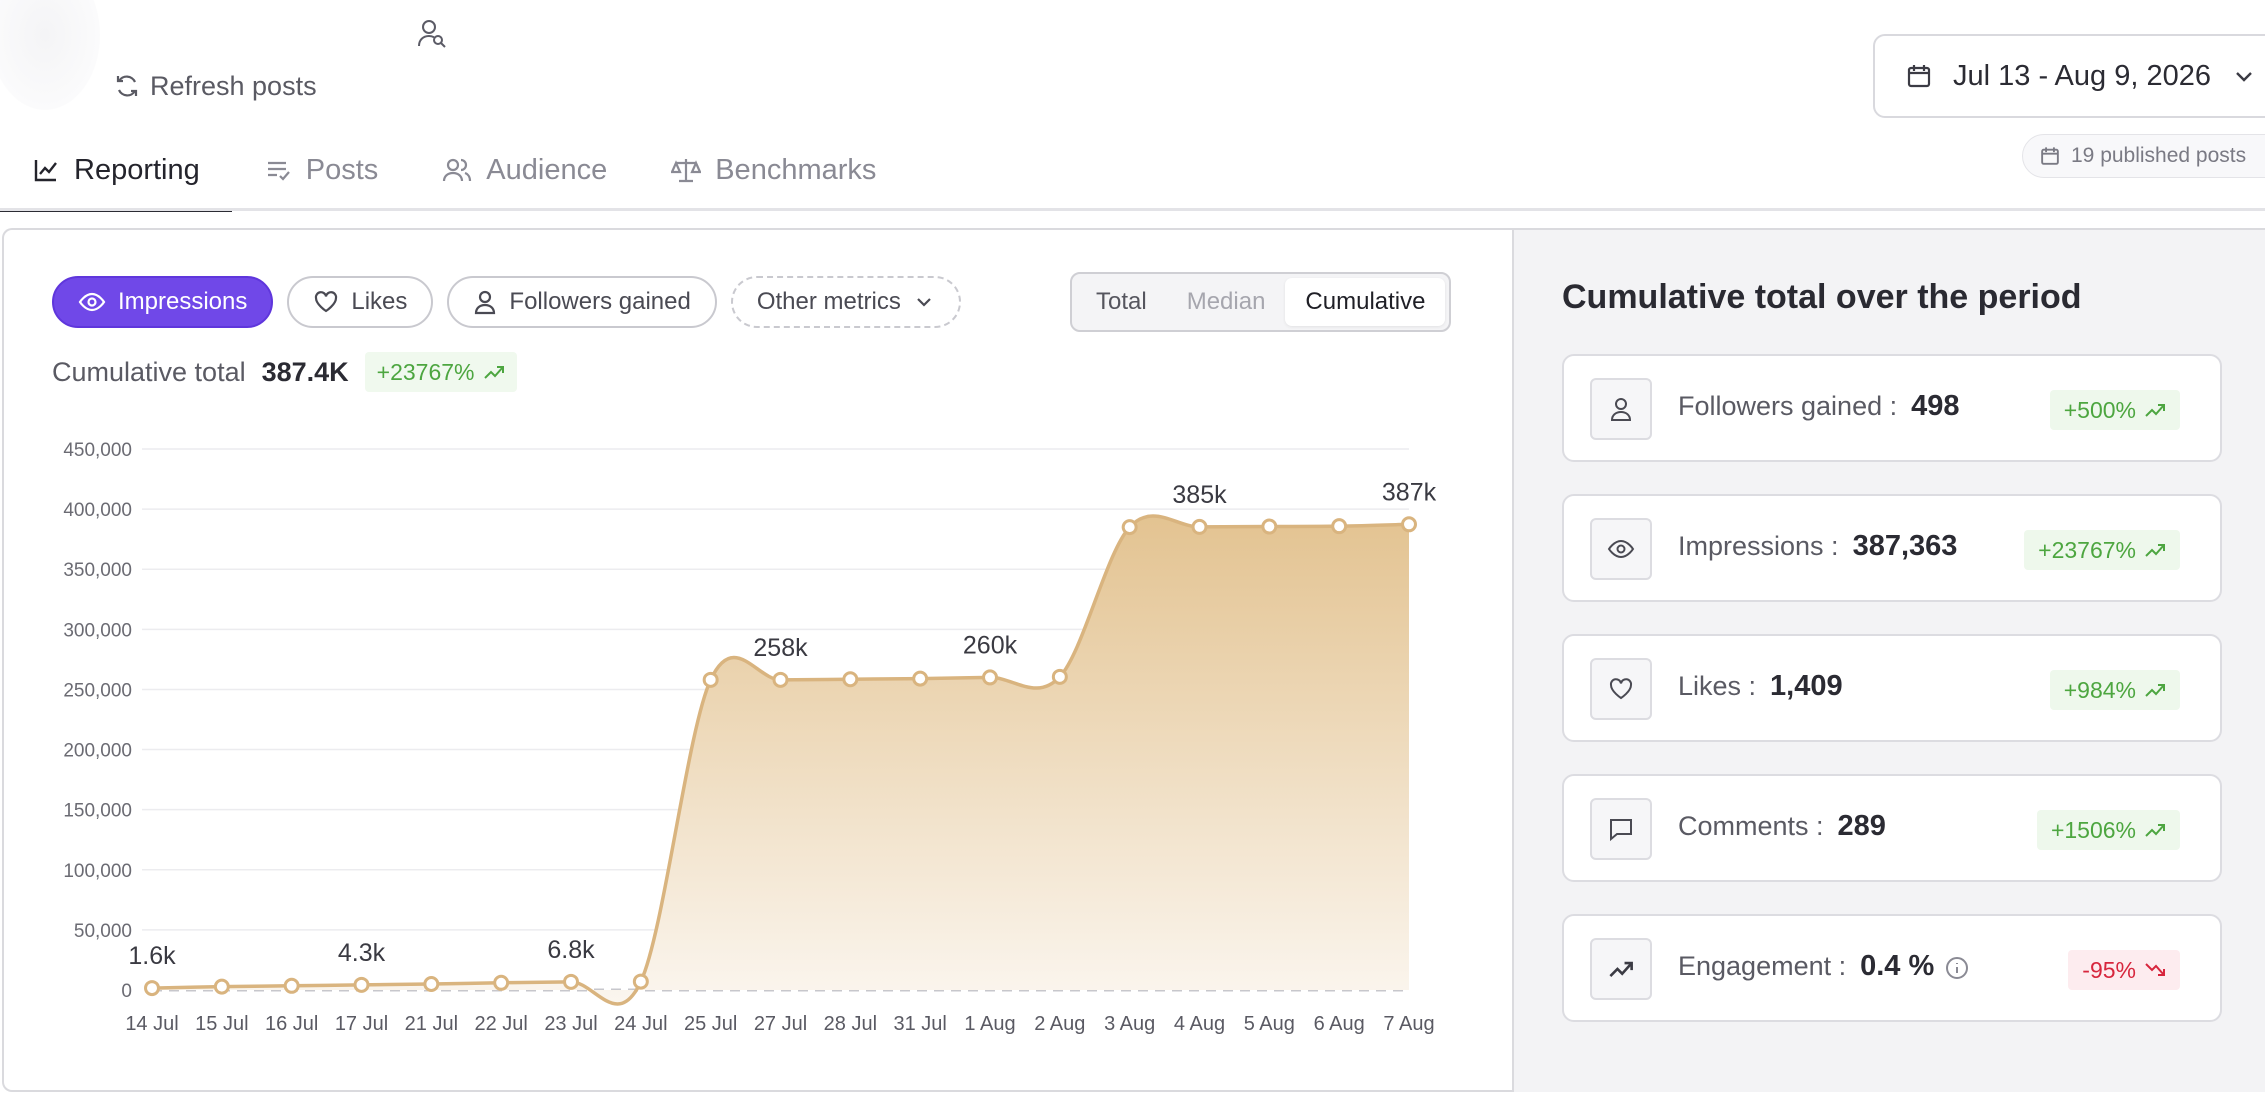 The image size is (2265, 1093). I want to click on metric-pill-impressions: Impressions, so click(163, 302).